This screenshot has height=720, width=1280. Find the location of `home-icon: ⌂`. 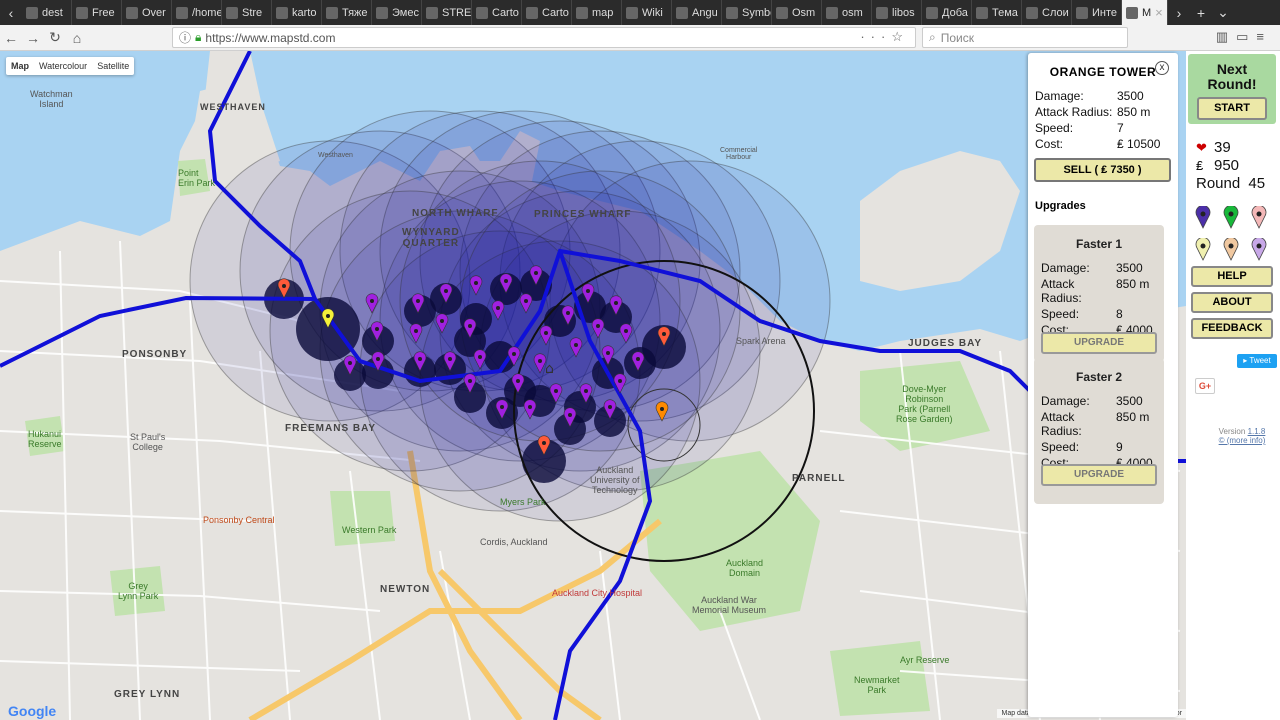

home-icon: ⌂ is located at coordinates (77, 38).